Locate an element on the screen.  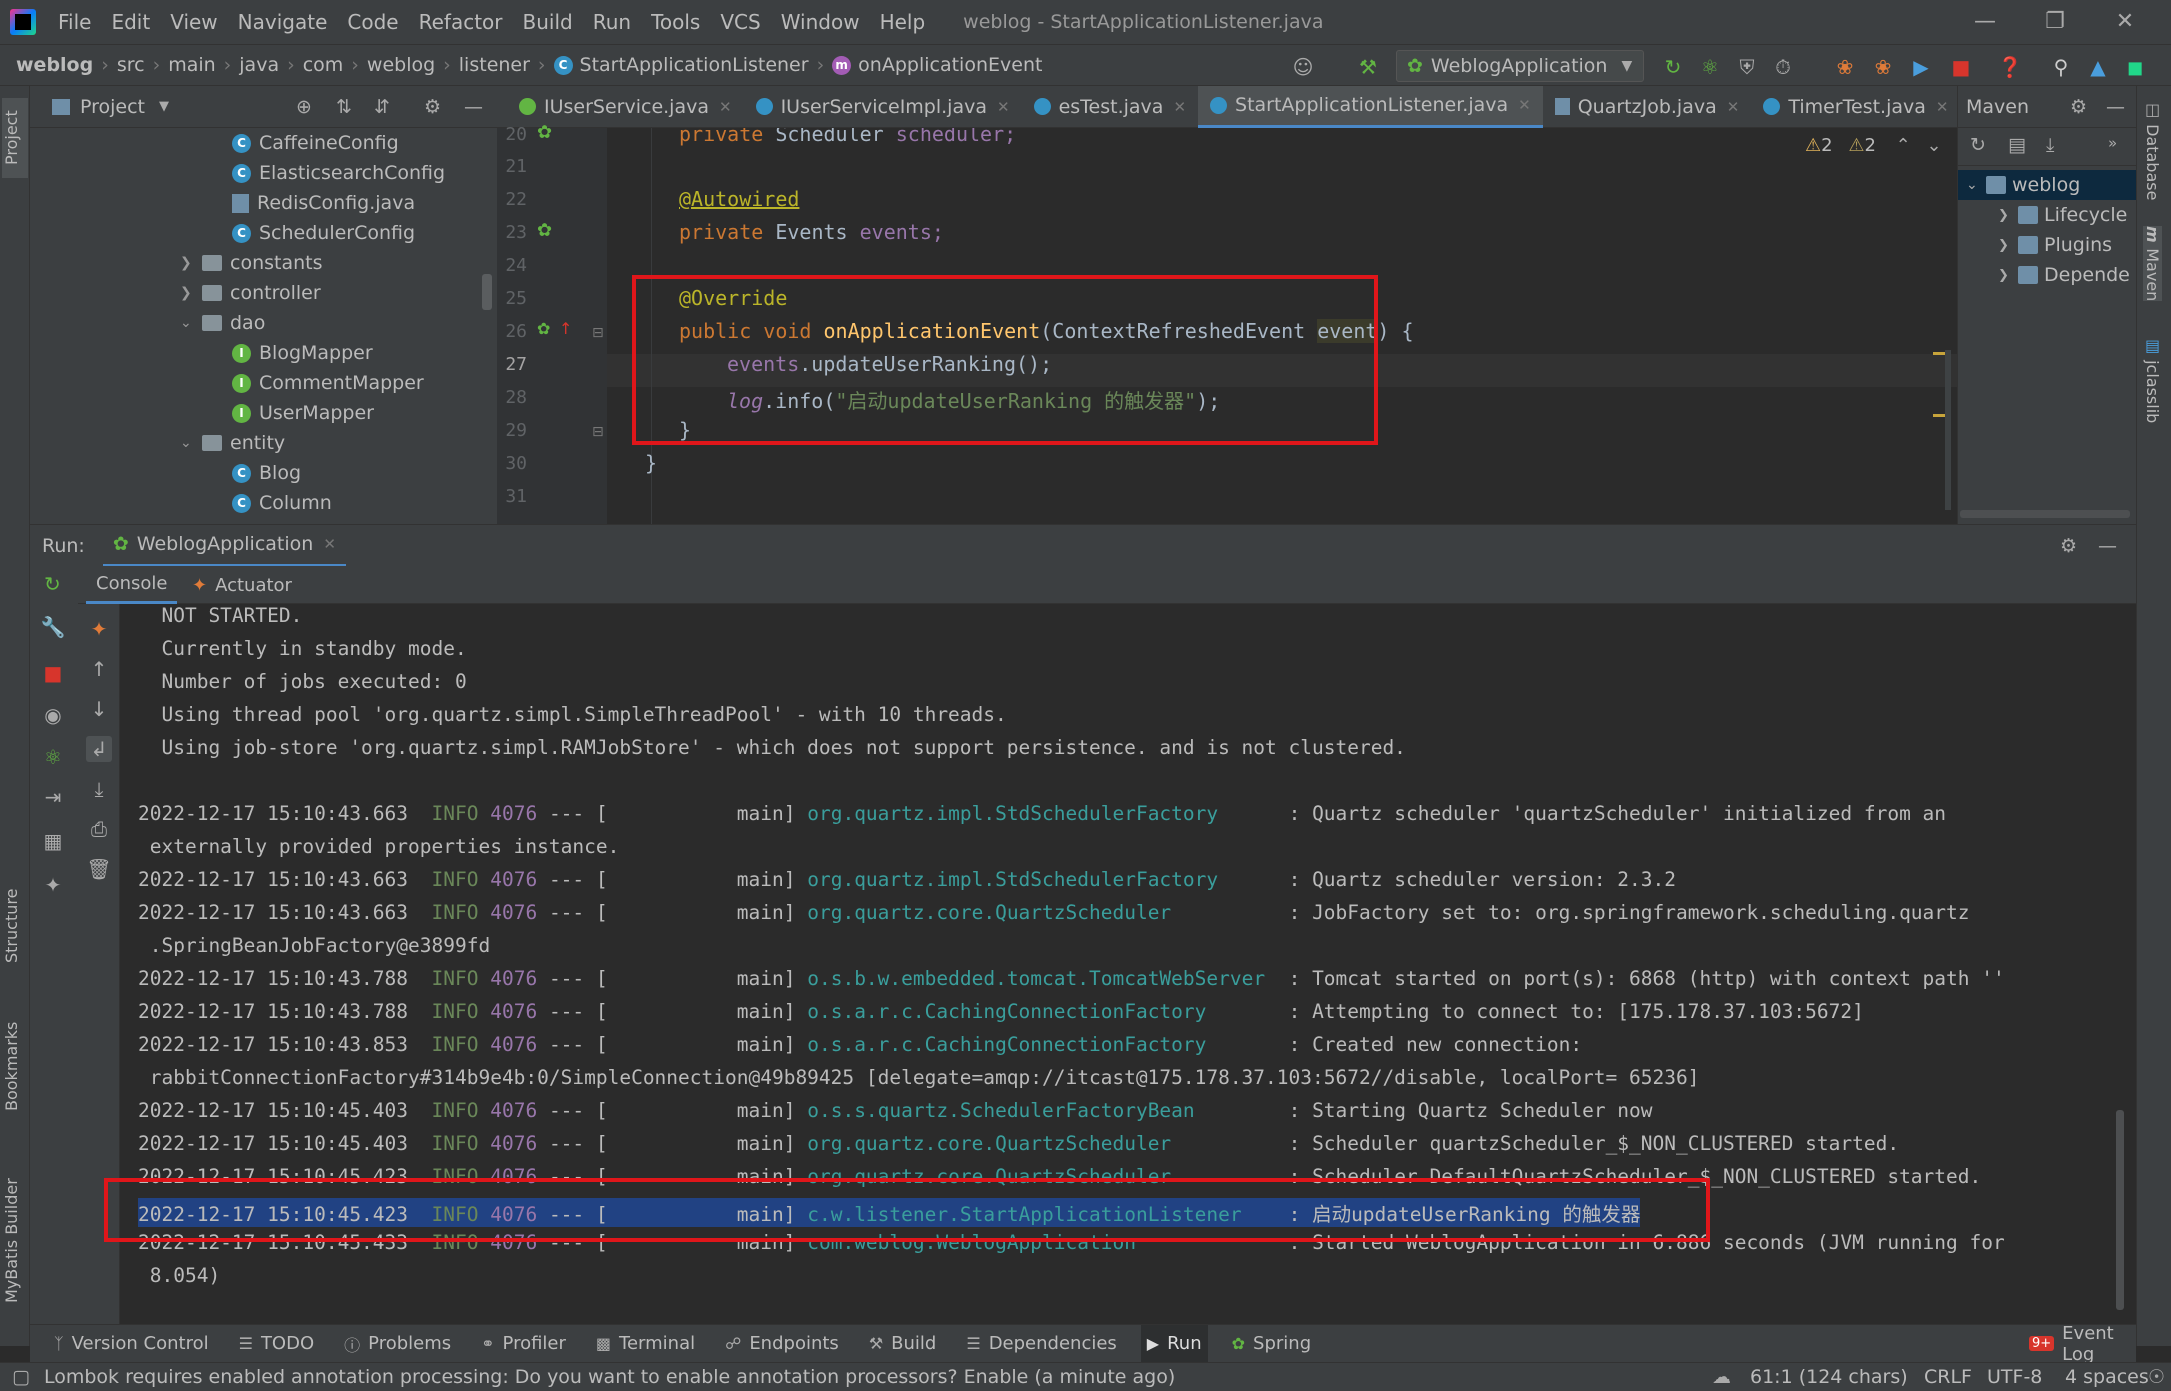
tree-item: C SchedulerConfig is located at coordinates (323, 233).